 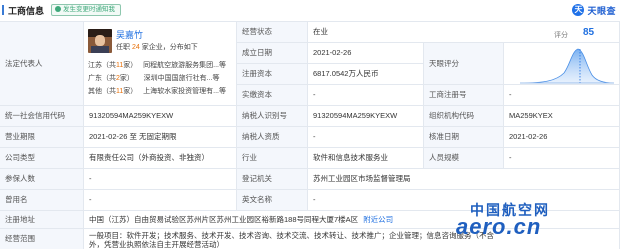 I want to click on watermark-en: aero.cn, so click(x=499, y=226).